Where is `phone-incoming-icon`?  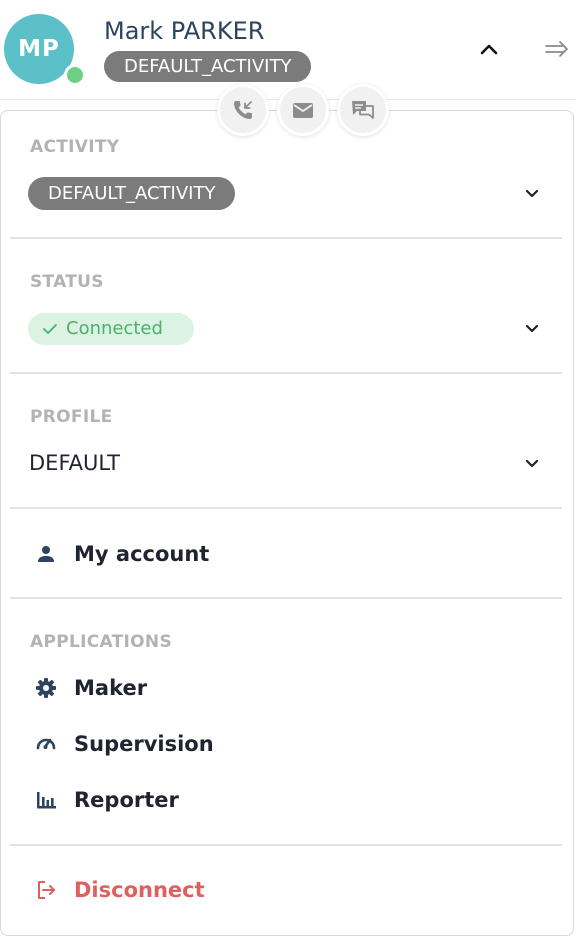
phone-incoming-icon is located at coordinates (243, 110).